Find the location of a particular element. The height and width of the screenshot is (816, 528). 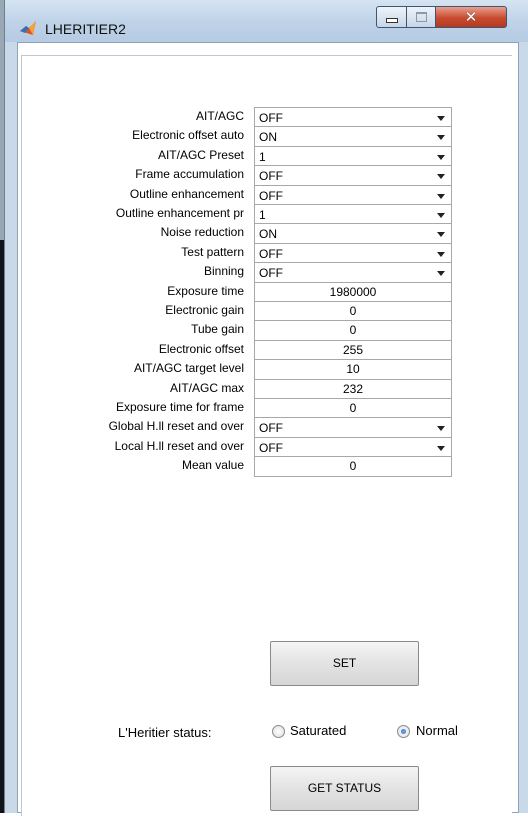

title-bar: LHERITIER2 ✕ is located at coordinates (266, 21).